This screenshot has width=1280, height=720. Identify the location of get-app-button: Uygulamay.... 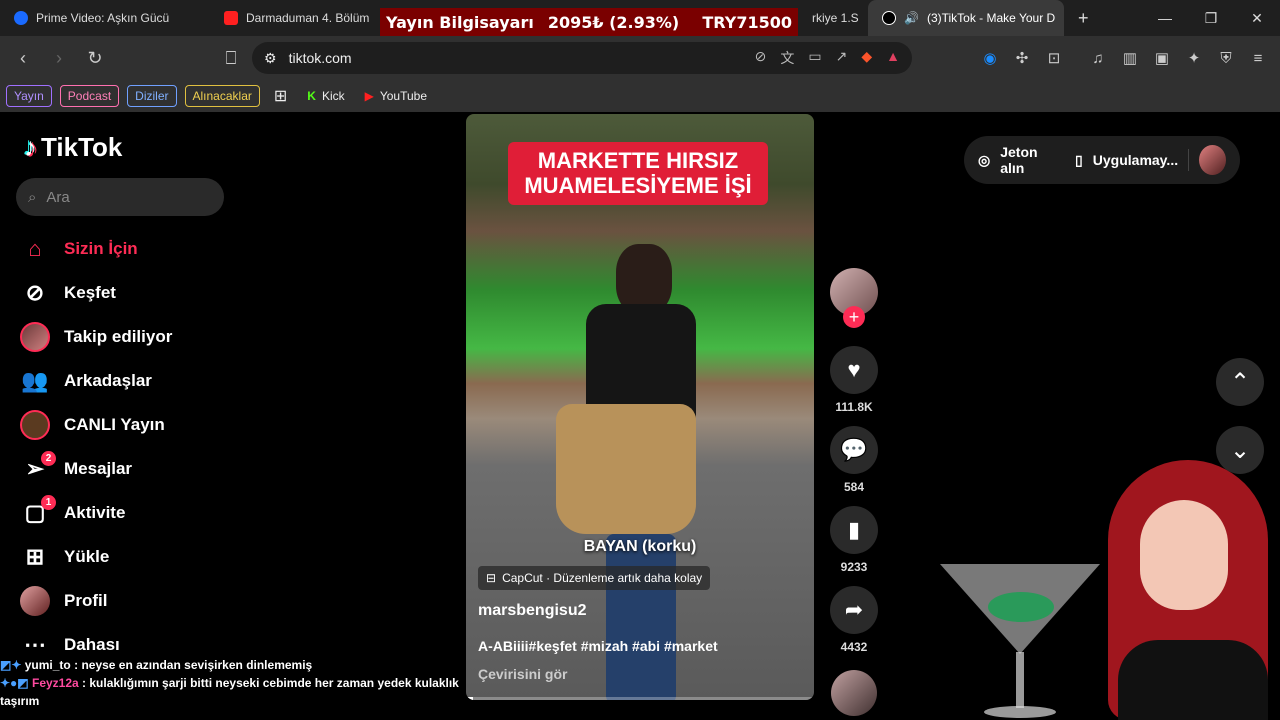
(1135, 160).